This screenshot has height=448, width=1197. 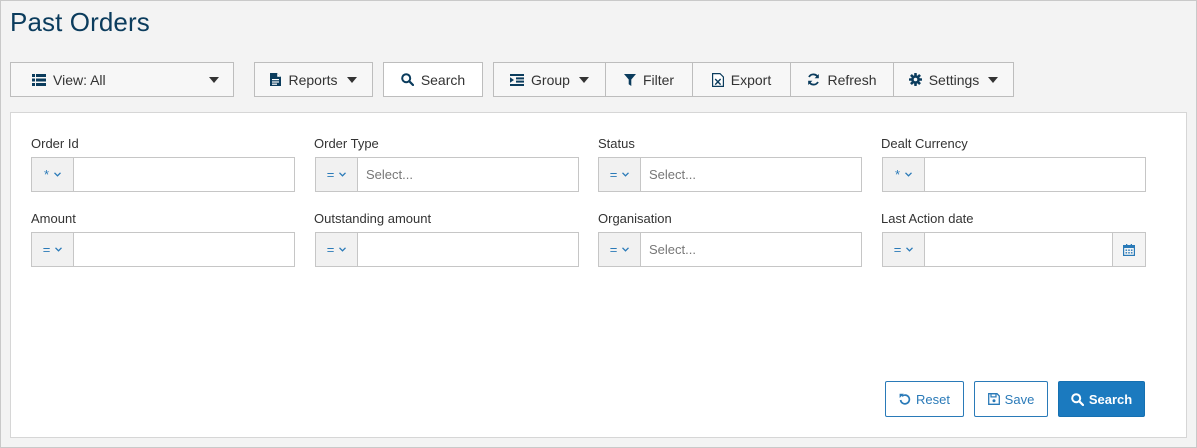 I want to click on outstanding-amount-input, so click(x=468, y=249).